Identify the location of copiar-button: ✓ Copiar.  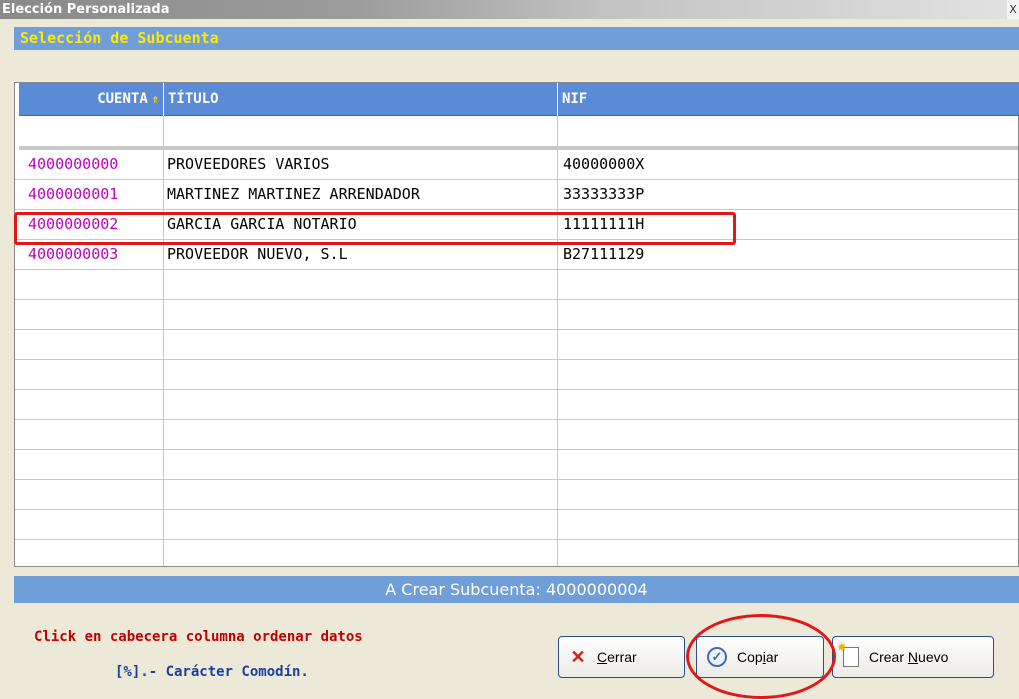
(760, 657).